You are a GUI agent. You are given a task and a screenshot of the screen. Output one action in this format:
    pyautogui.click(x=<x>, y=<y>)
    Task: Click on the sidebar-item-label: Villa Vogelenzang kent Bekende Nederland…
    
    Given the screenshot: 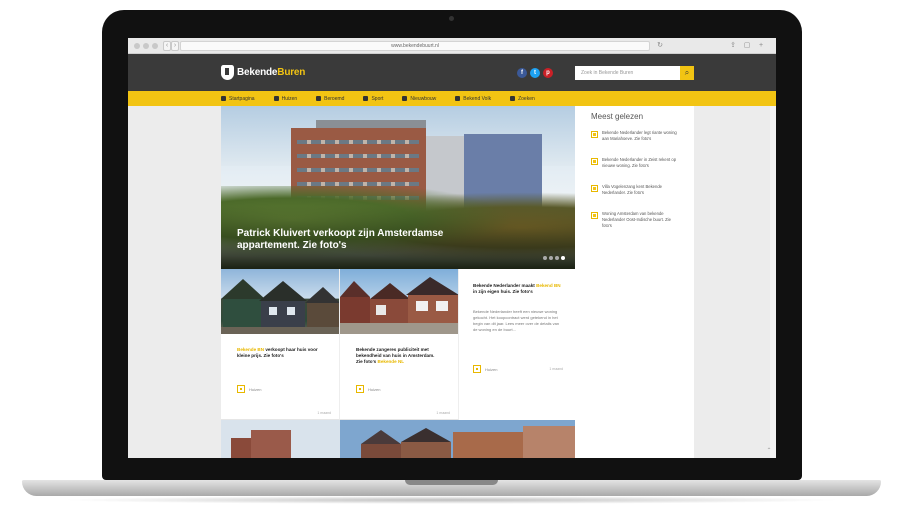 What is the action you would take?
    pyautogui.click(x=632, y=189)
    